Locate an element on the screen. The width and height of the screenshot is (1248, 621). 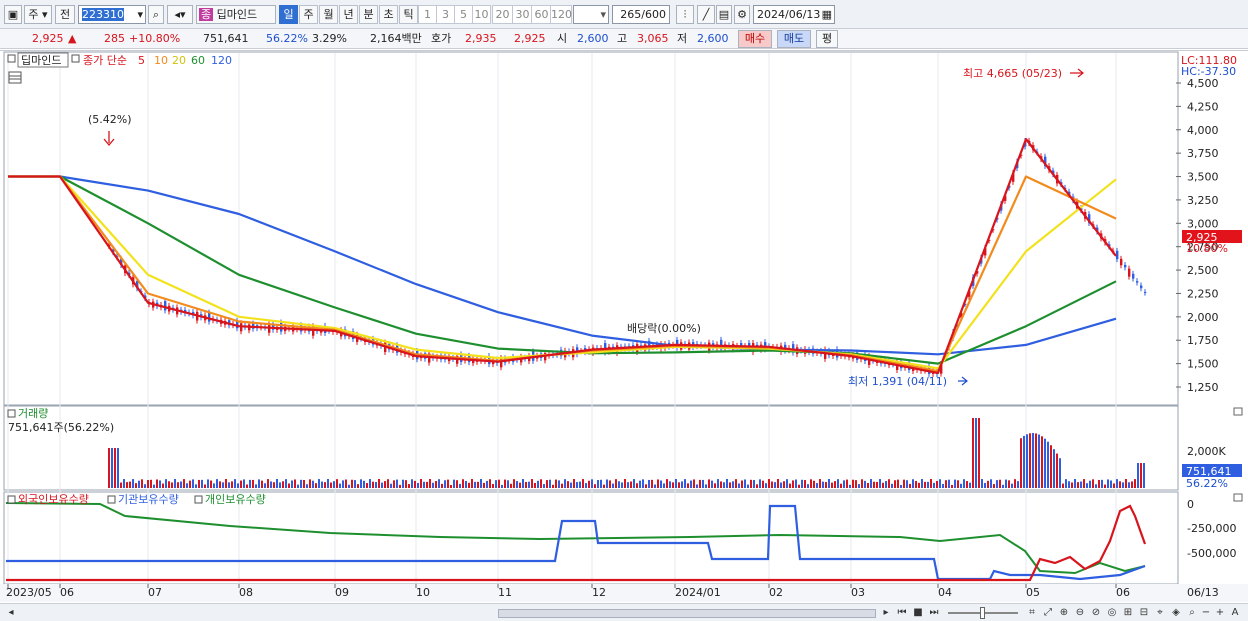
scroll-left-icon: ◂ is located at coordinates (11, 613).